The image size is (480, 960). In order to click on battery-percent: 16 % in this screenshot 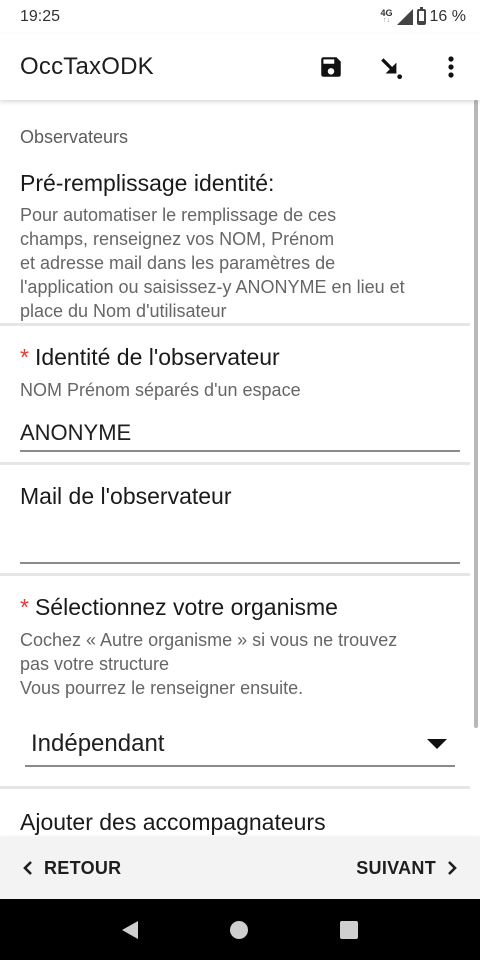, I will do `click(447, 16)`.